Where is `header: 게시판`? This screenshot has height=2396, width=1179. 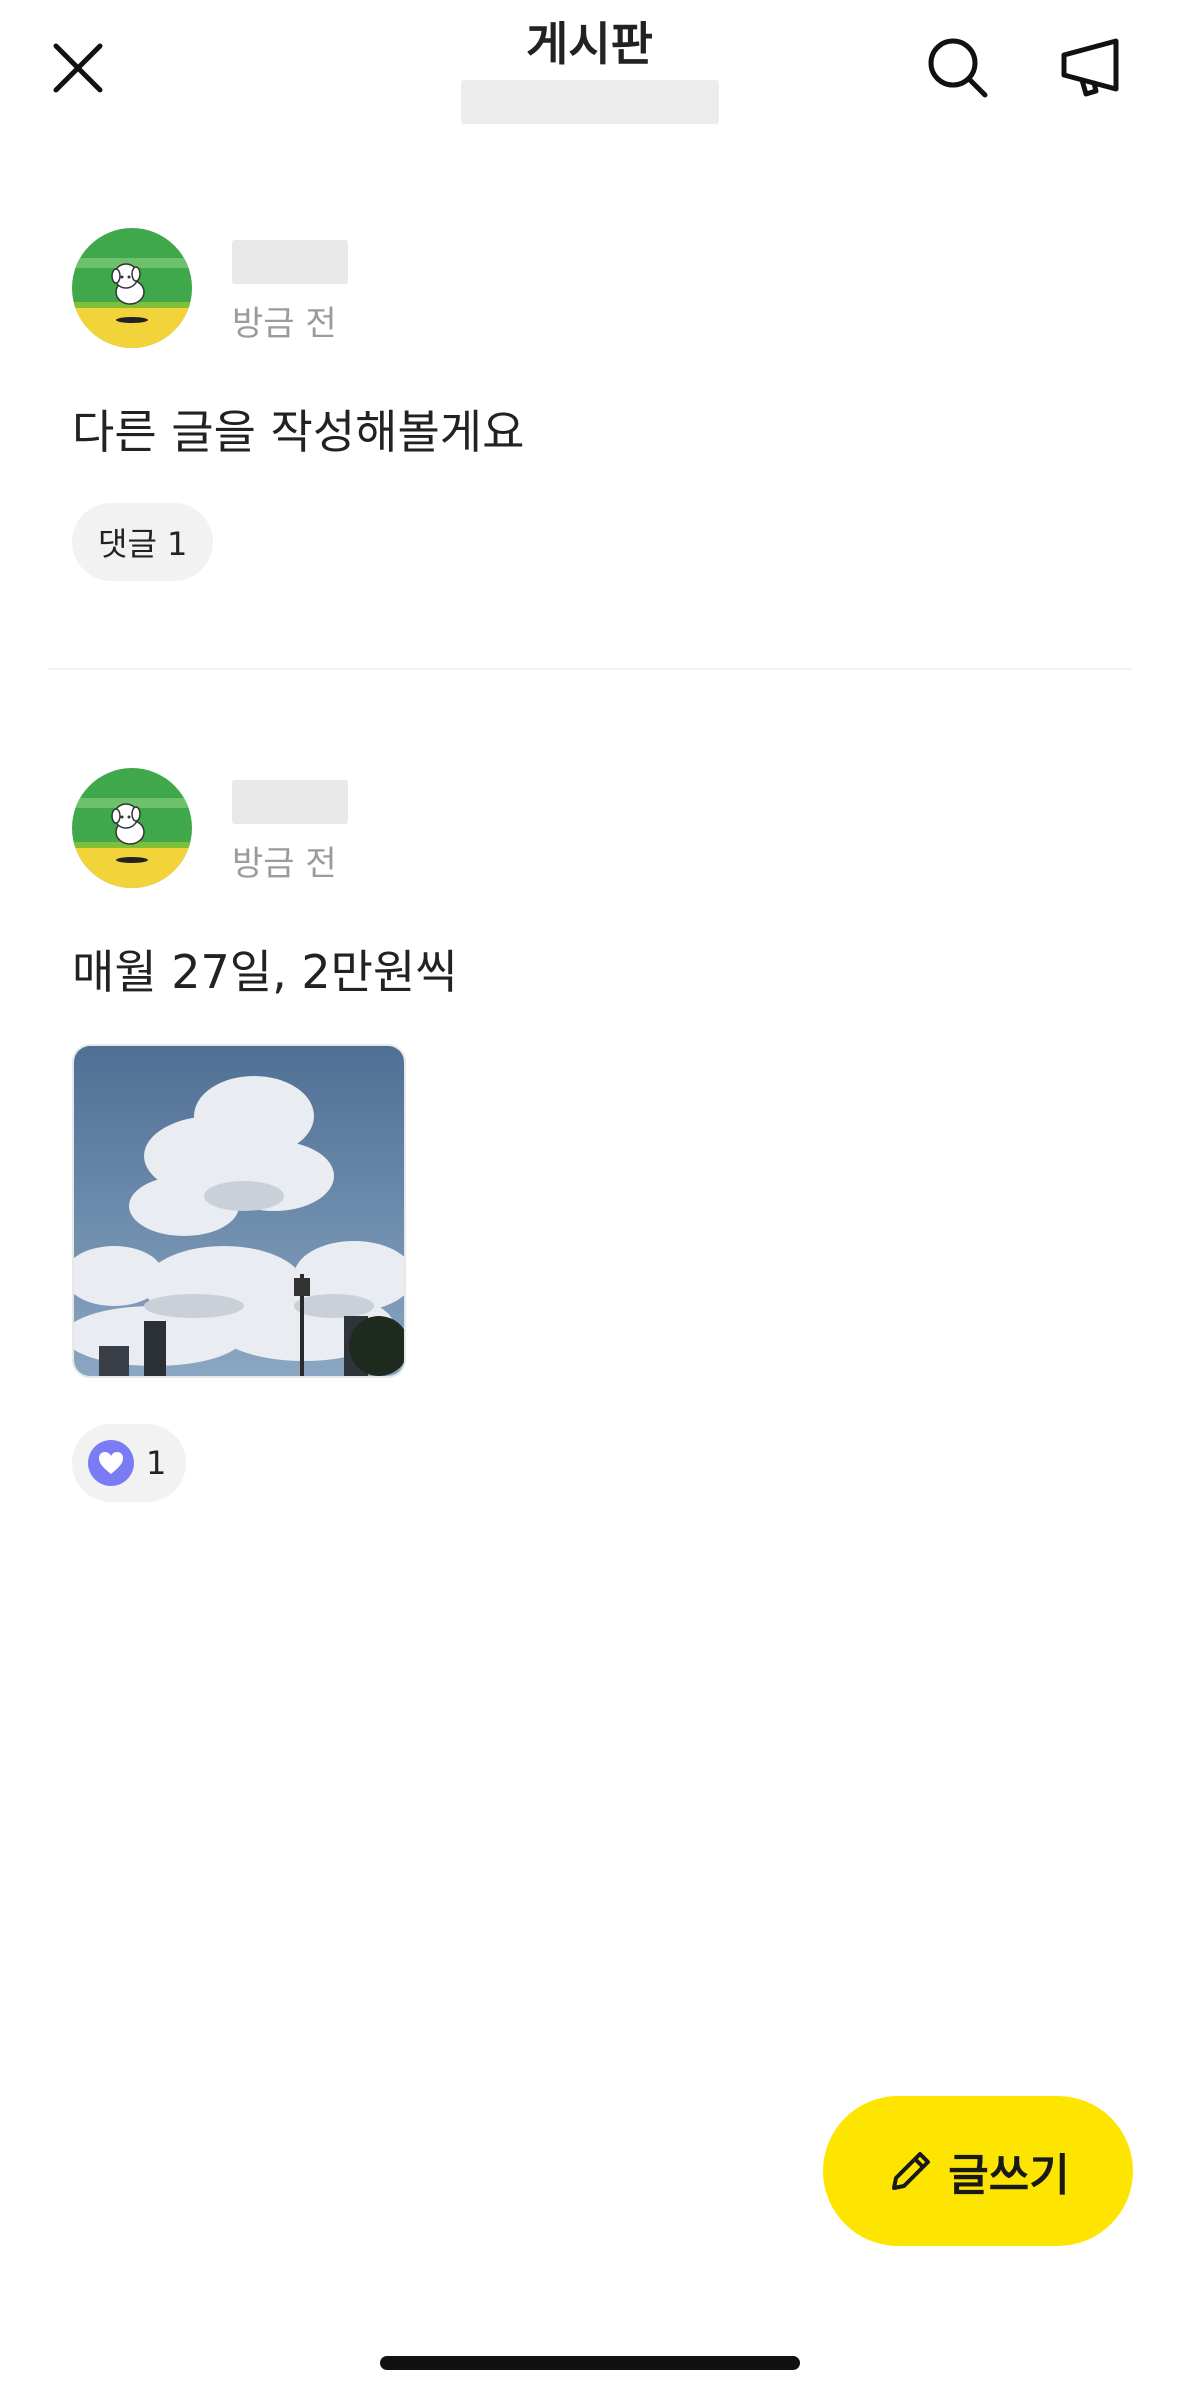
header: 게시판 is located at coordinates (589, 70).